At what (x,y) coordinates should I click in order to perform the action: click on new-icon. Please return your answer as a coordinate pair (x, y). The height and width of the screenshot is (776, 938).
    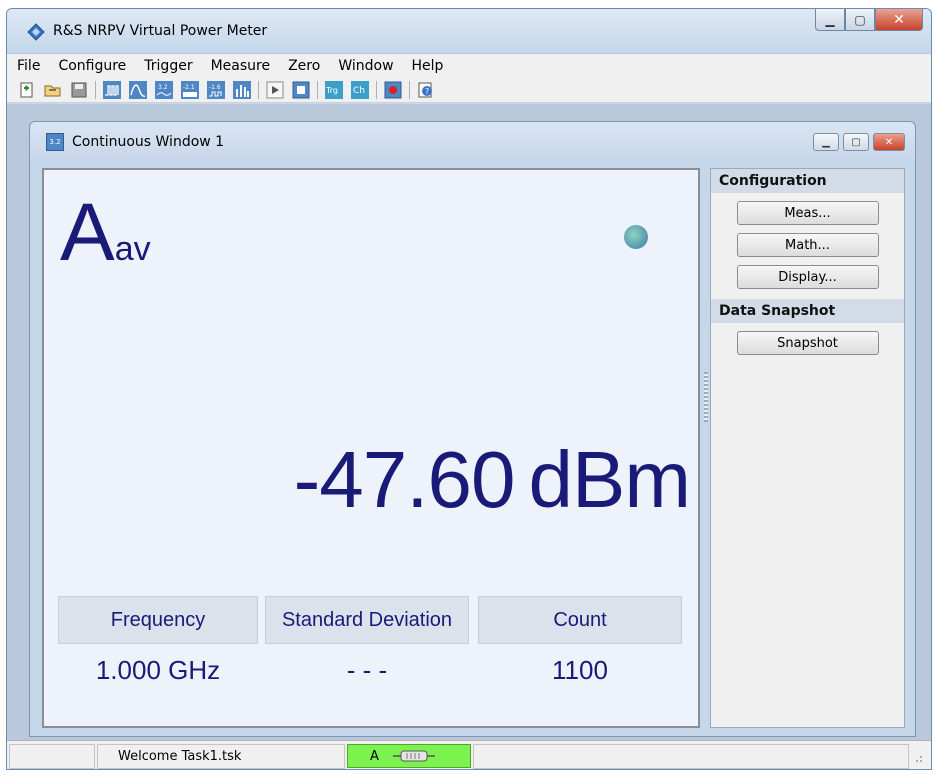
    Looking at the image, I should click on (27, 90).